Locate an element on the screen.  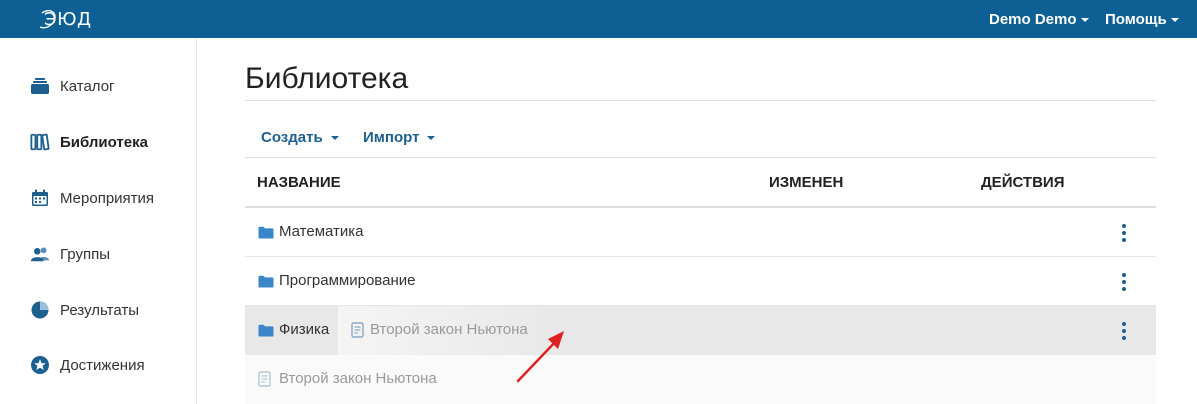
calendar-icon is located at coordinates (40, 198).